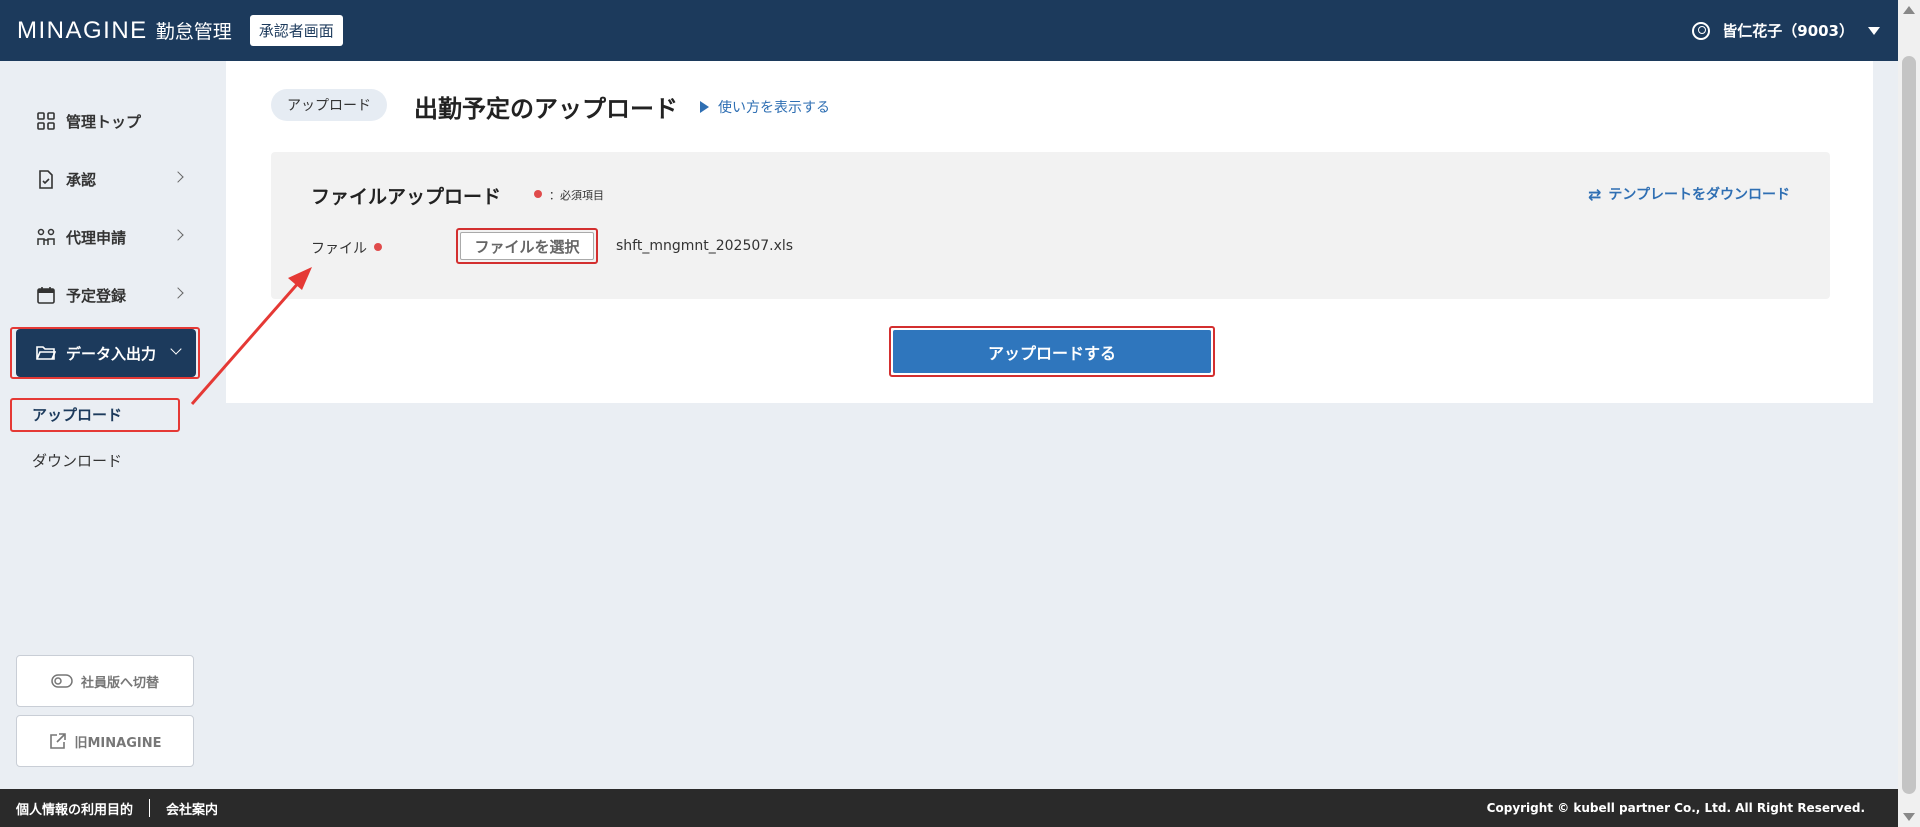 The width and height of the screenshot is (1920, 827). I want to click on top-header: MINAGINE 勤怠管理 承認者画面 皆仁花子（9003）, so click(949, 30).